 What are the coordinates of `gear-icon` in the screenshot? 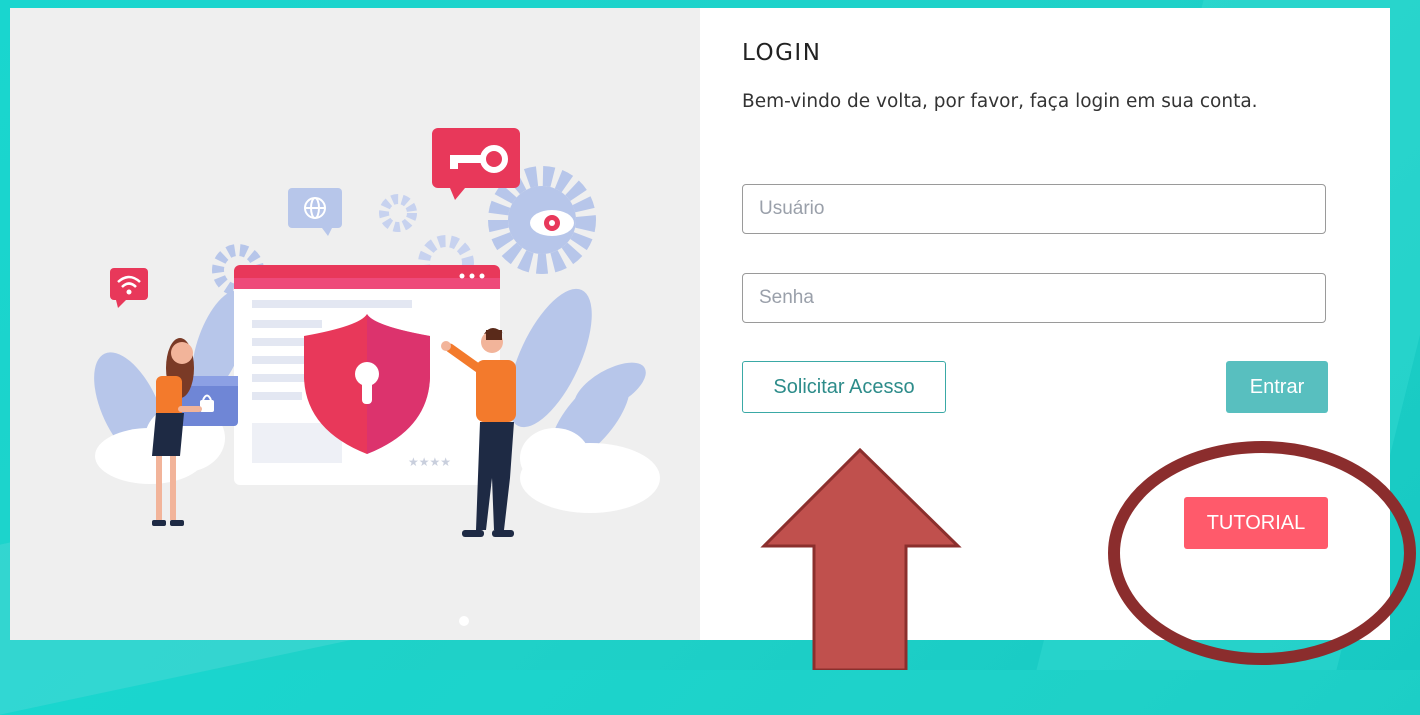 It's located at (398, 213).